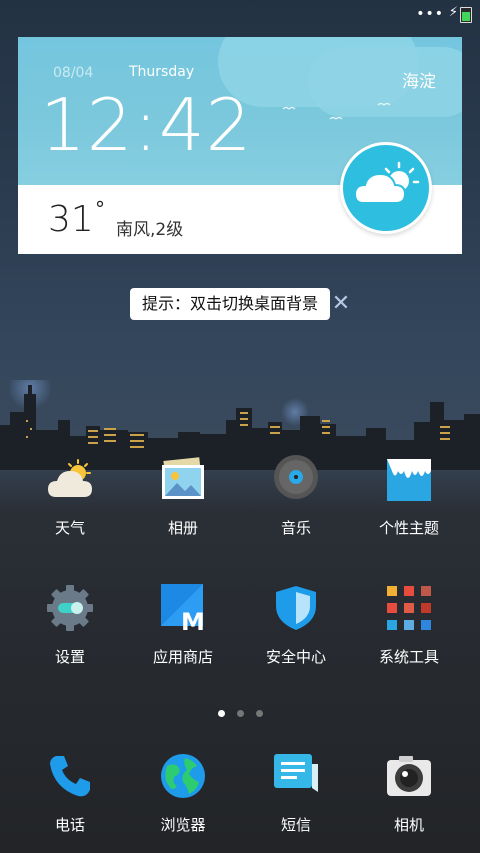  Describe the element at coordinates (70, 478) in the screenshot. I see `weather-icon` at that location.